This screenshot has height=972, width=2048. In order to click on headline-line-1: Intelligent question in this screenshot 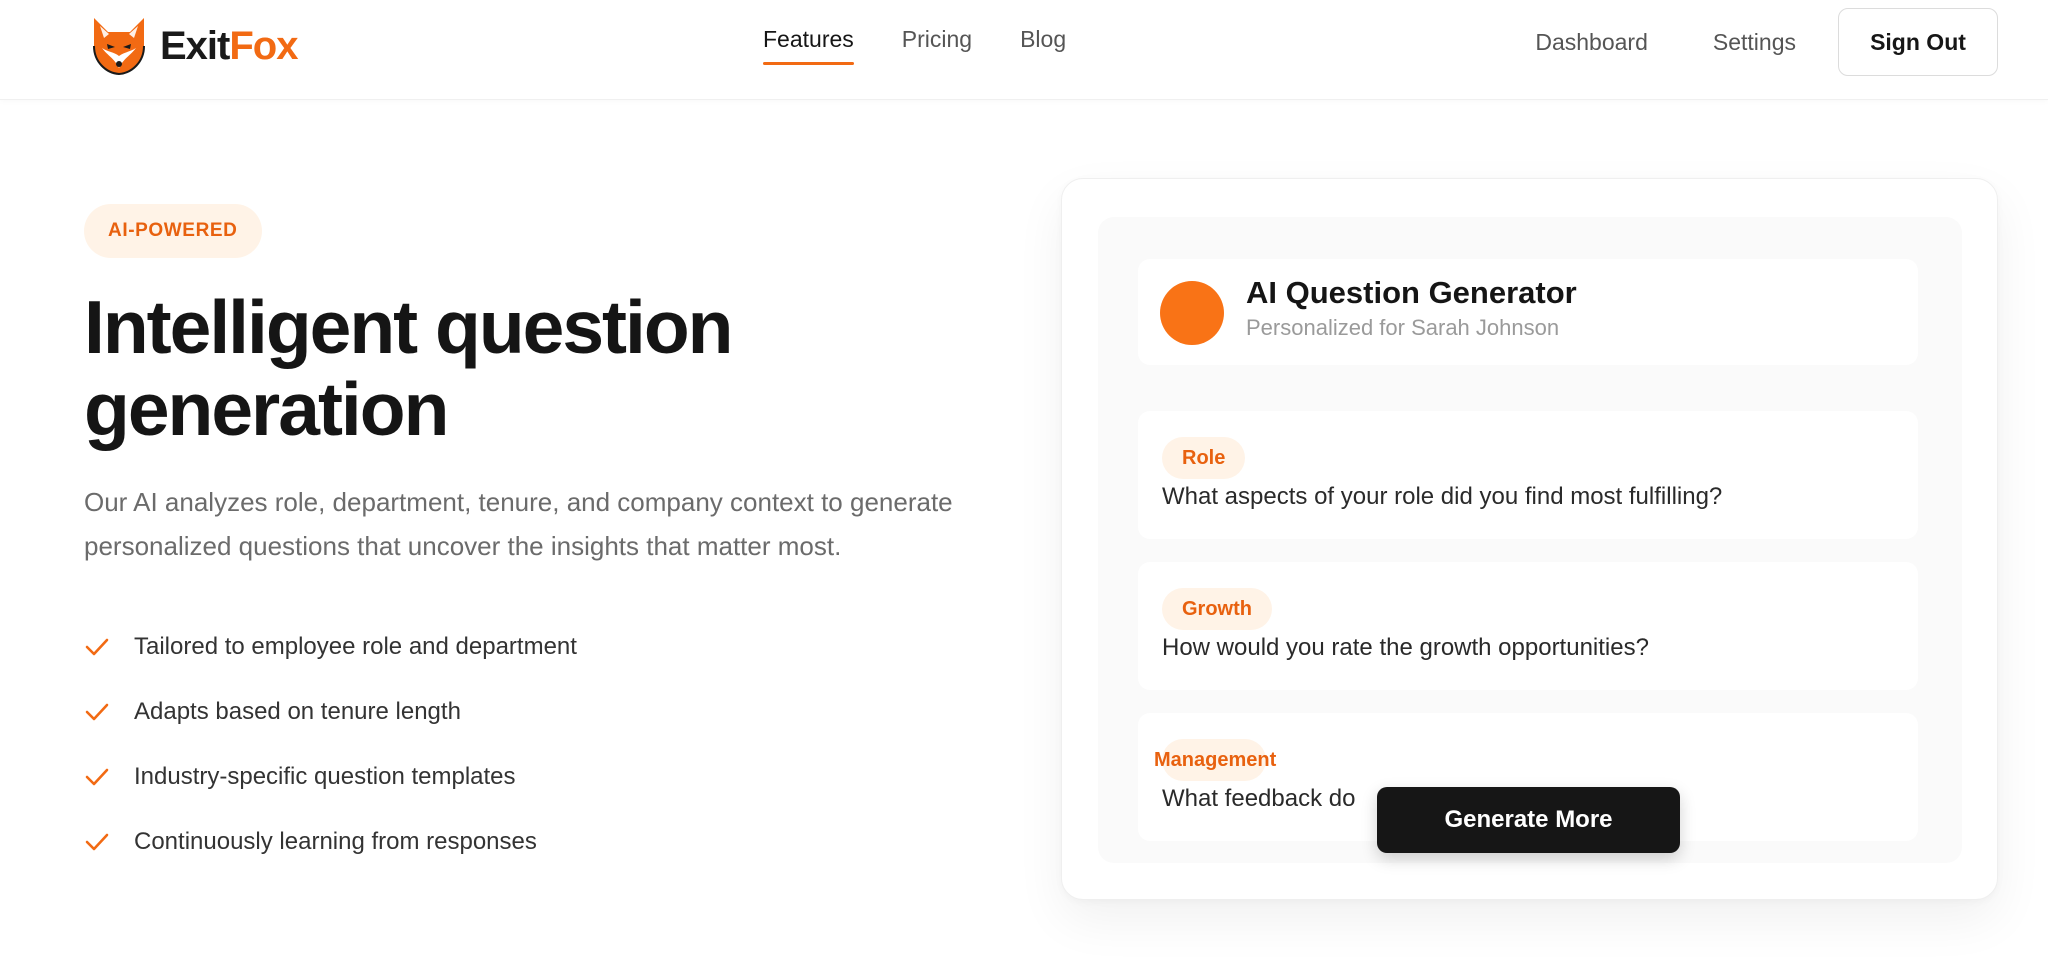, I will do `click(408, 327)`.